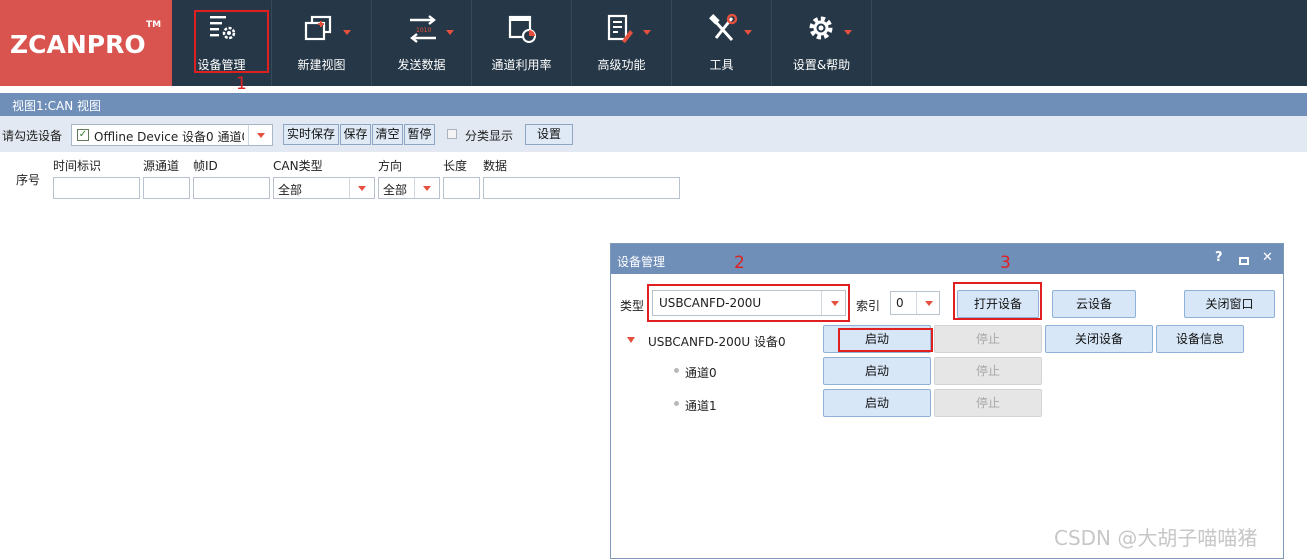 This screenshot has height=559, width=1307. What do you see at coordinates (154, 25) in the screenshot?
I see `logo-trademark: TM` at bounding box center [154, 25].